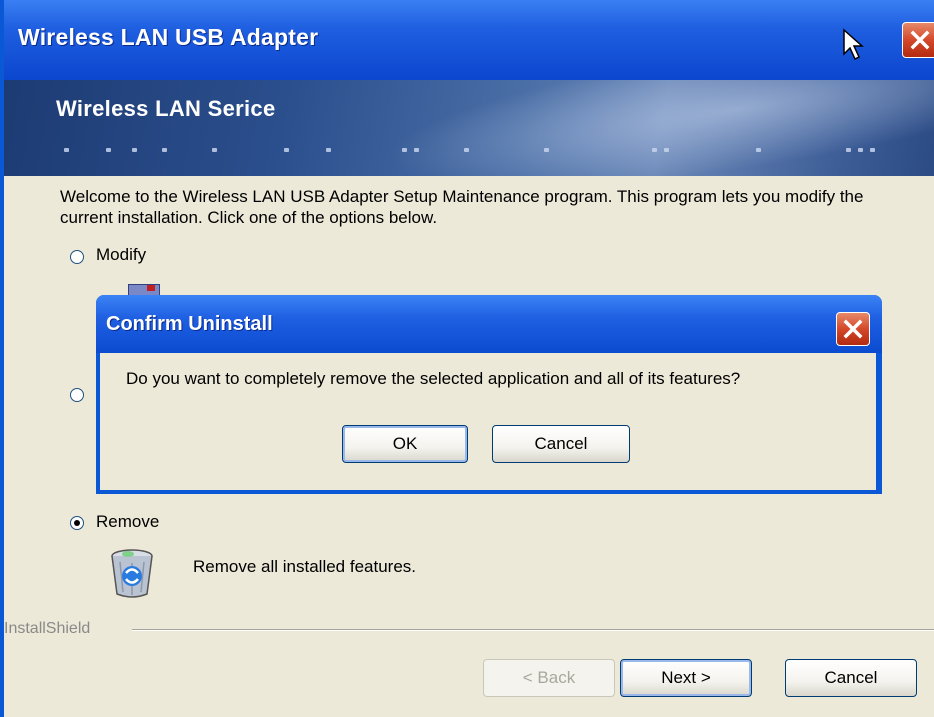 This screenshot has width=934, height=717. Describe the element at coordinates (561, 444) in the screenshot. I see `dialog-cancel-button: Cancel` at that location.